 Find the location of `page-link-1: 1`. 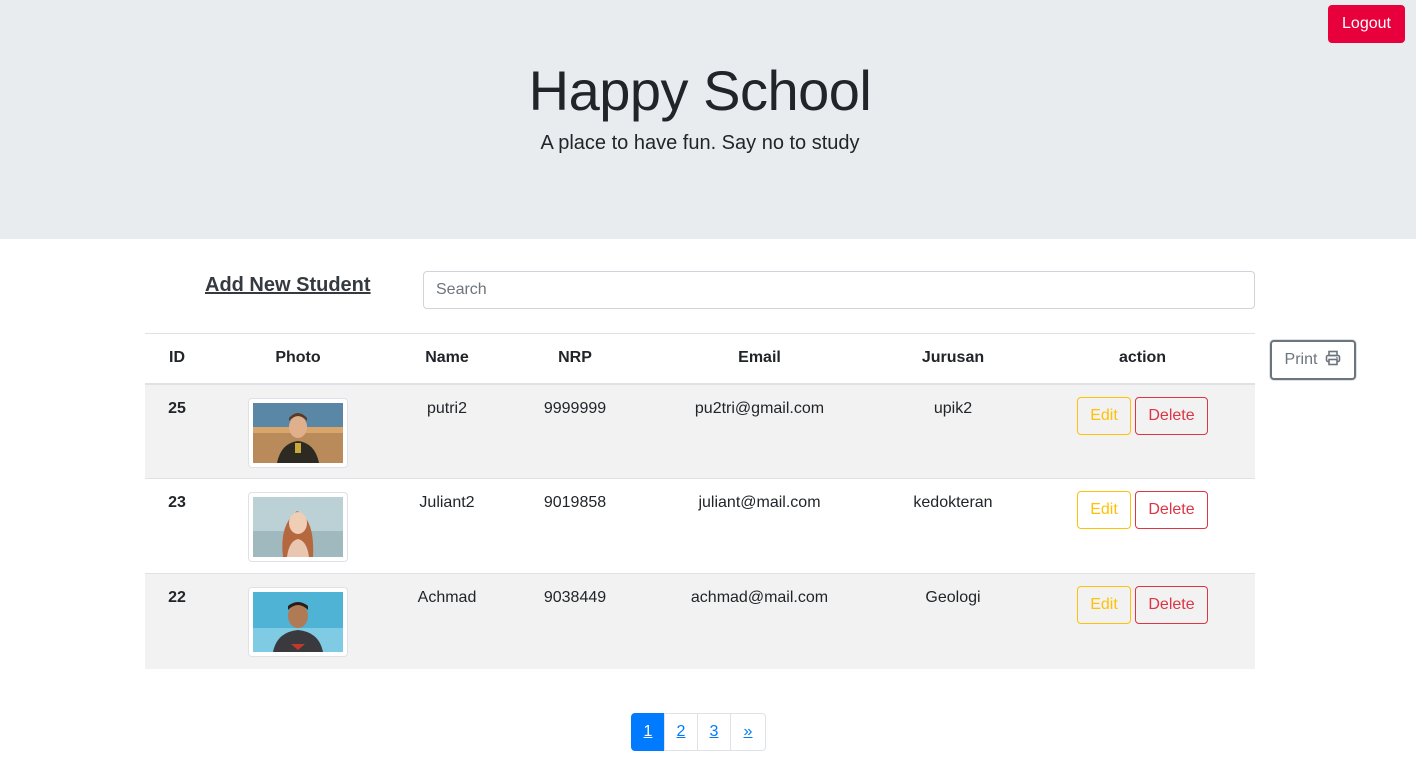

page-link-1: 1 is located at coordinates (648, 732).